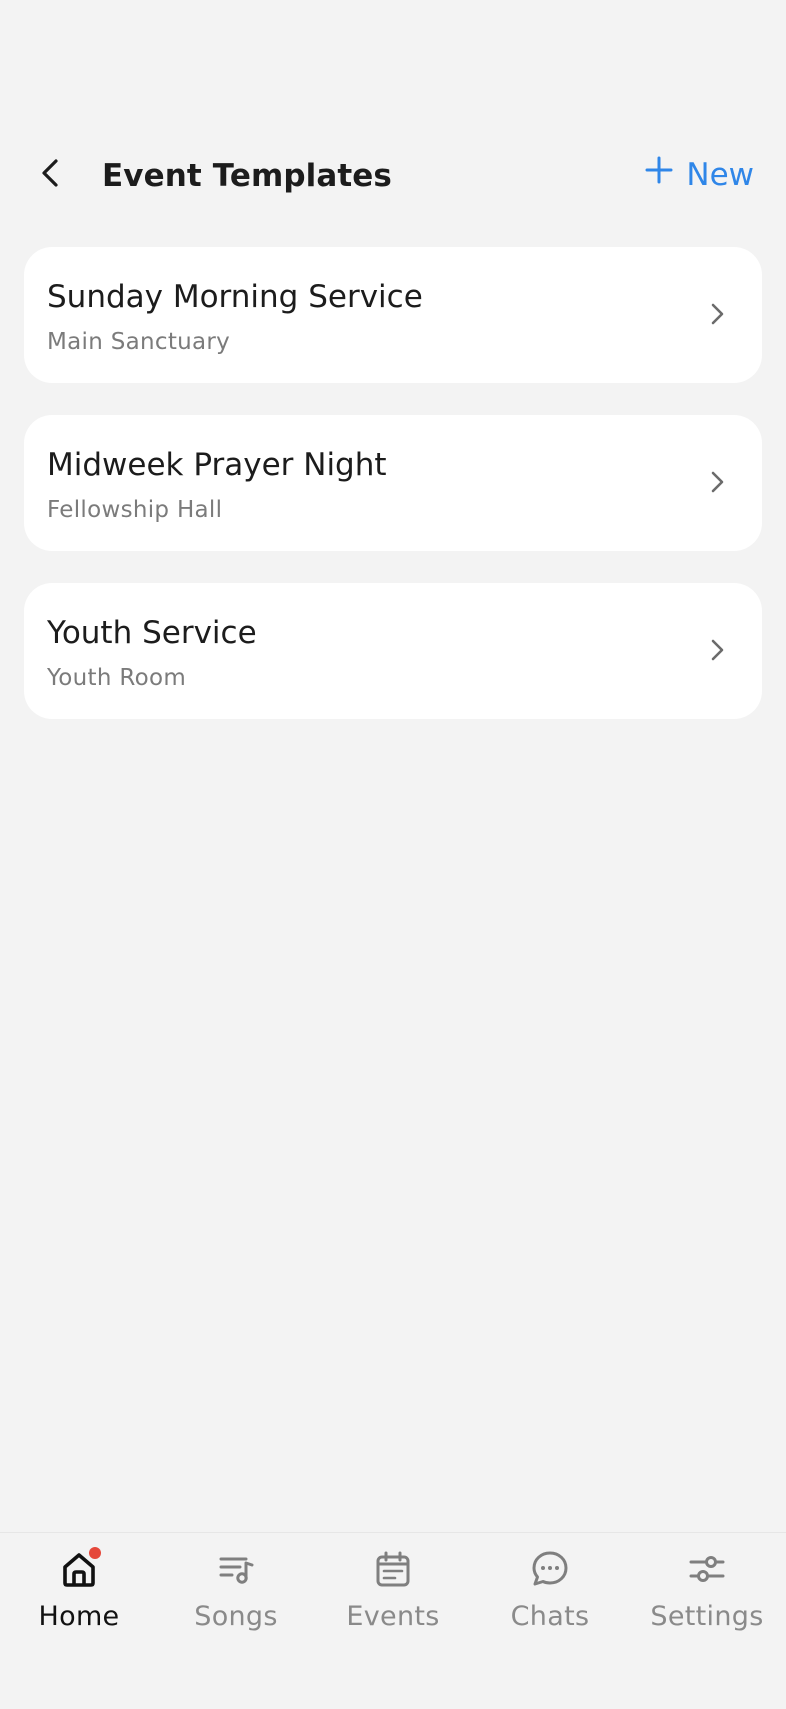 This screenshot has width=786, height=1709. Describe the element at coordinates (152, 633) in the screenshot. I see `template-name: Youth Service` at that location.